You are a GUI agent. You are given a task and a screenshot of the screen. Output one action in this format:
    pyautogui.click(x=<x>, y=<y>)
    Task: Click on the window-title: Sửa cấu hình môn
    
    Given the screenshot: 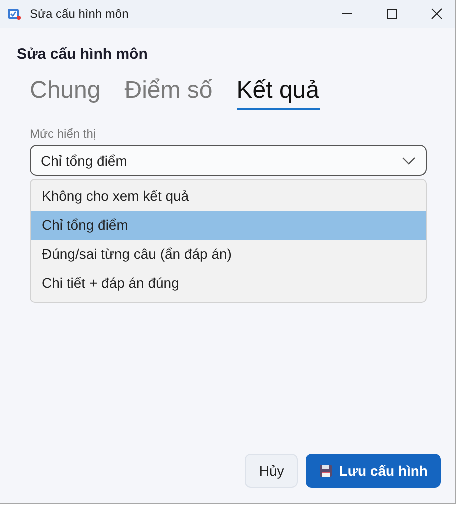 What is the action you would take?
    pyautogui.click(x=79, y=14)
    